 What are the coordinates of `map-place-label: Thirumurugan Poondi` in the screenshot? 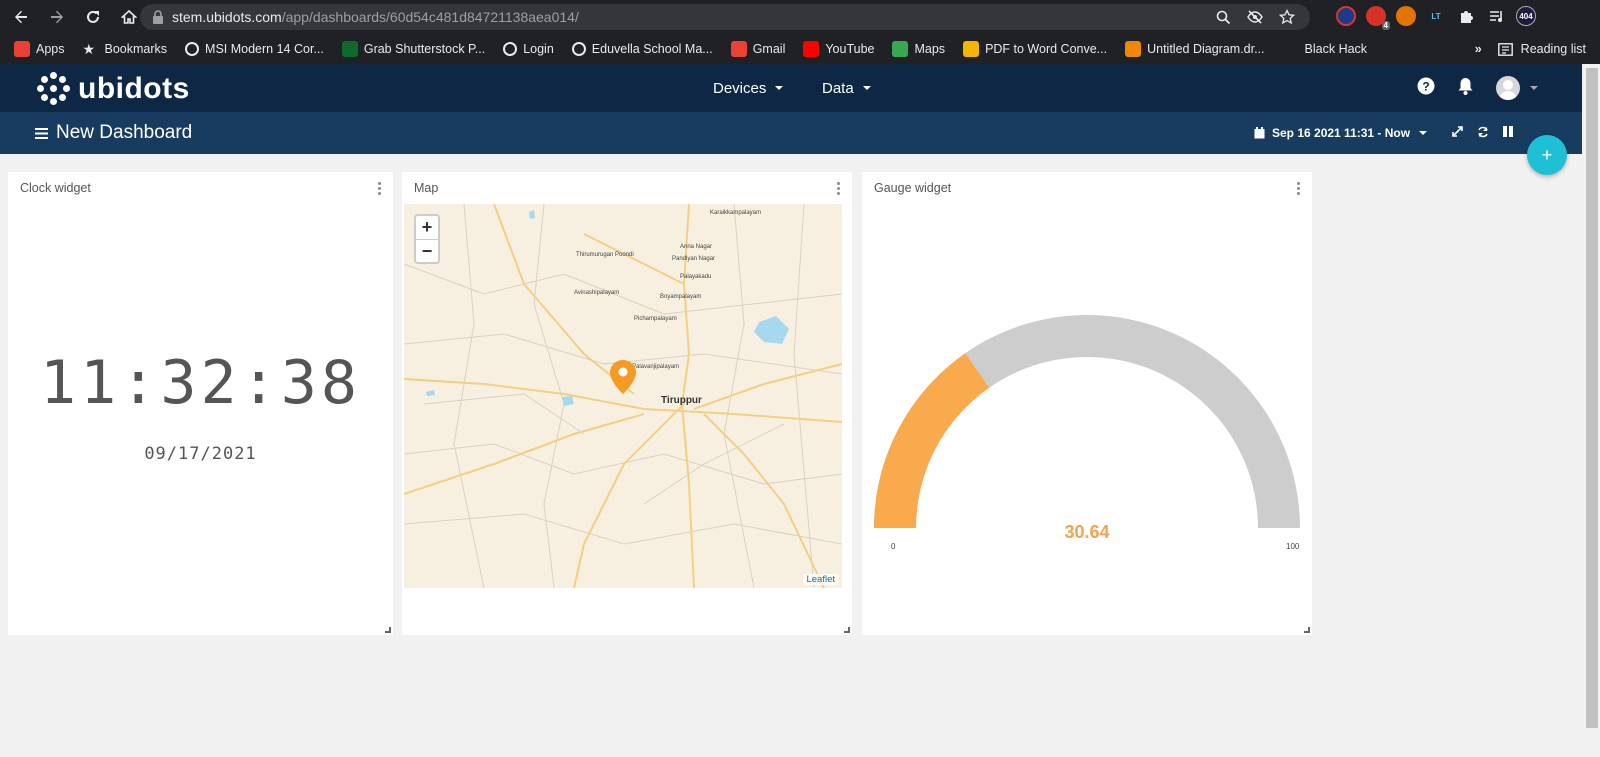 It's located at (605, 255).